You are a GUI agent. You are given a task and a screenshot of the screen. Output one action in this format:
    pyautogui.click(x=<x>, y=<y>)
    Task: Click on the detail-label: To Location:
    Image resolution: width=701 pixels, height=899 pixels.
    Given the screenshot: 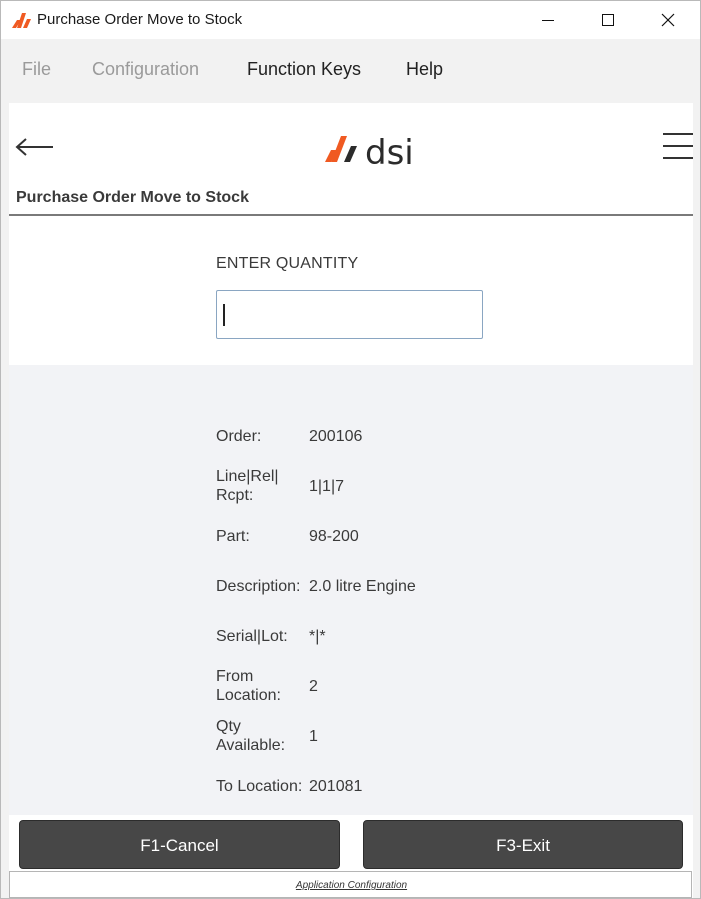 What is the action you would take?
    pyautogui.click(x=259, y=786)
    